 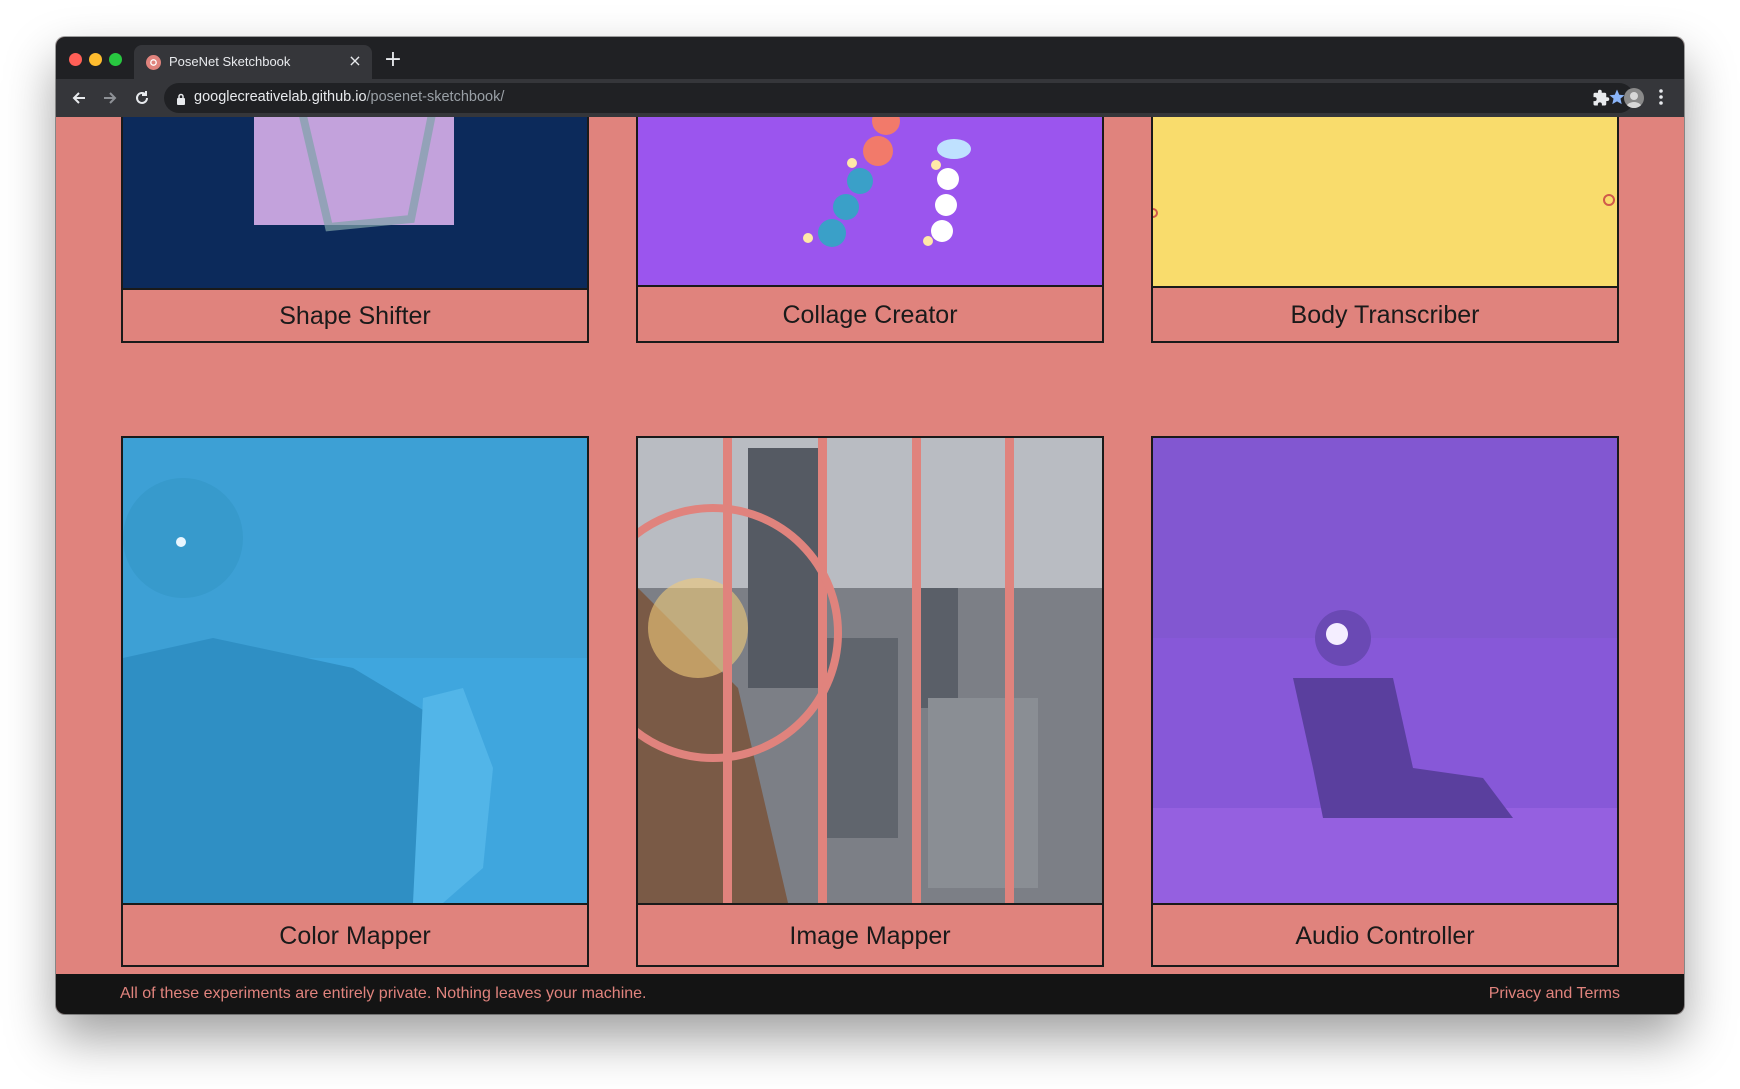 I want to click on card-title: Audio Controller, so click(x=1385, y=934).